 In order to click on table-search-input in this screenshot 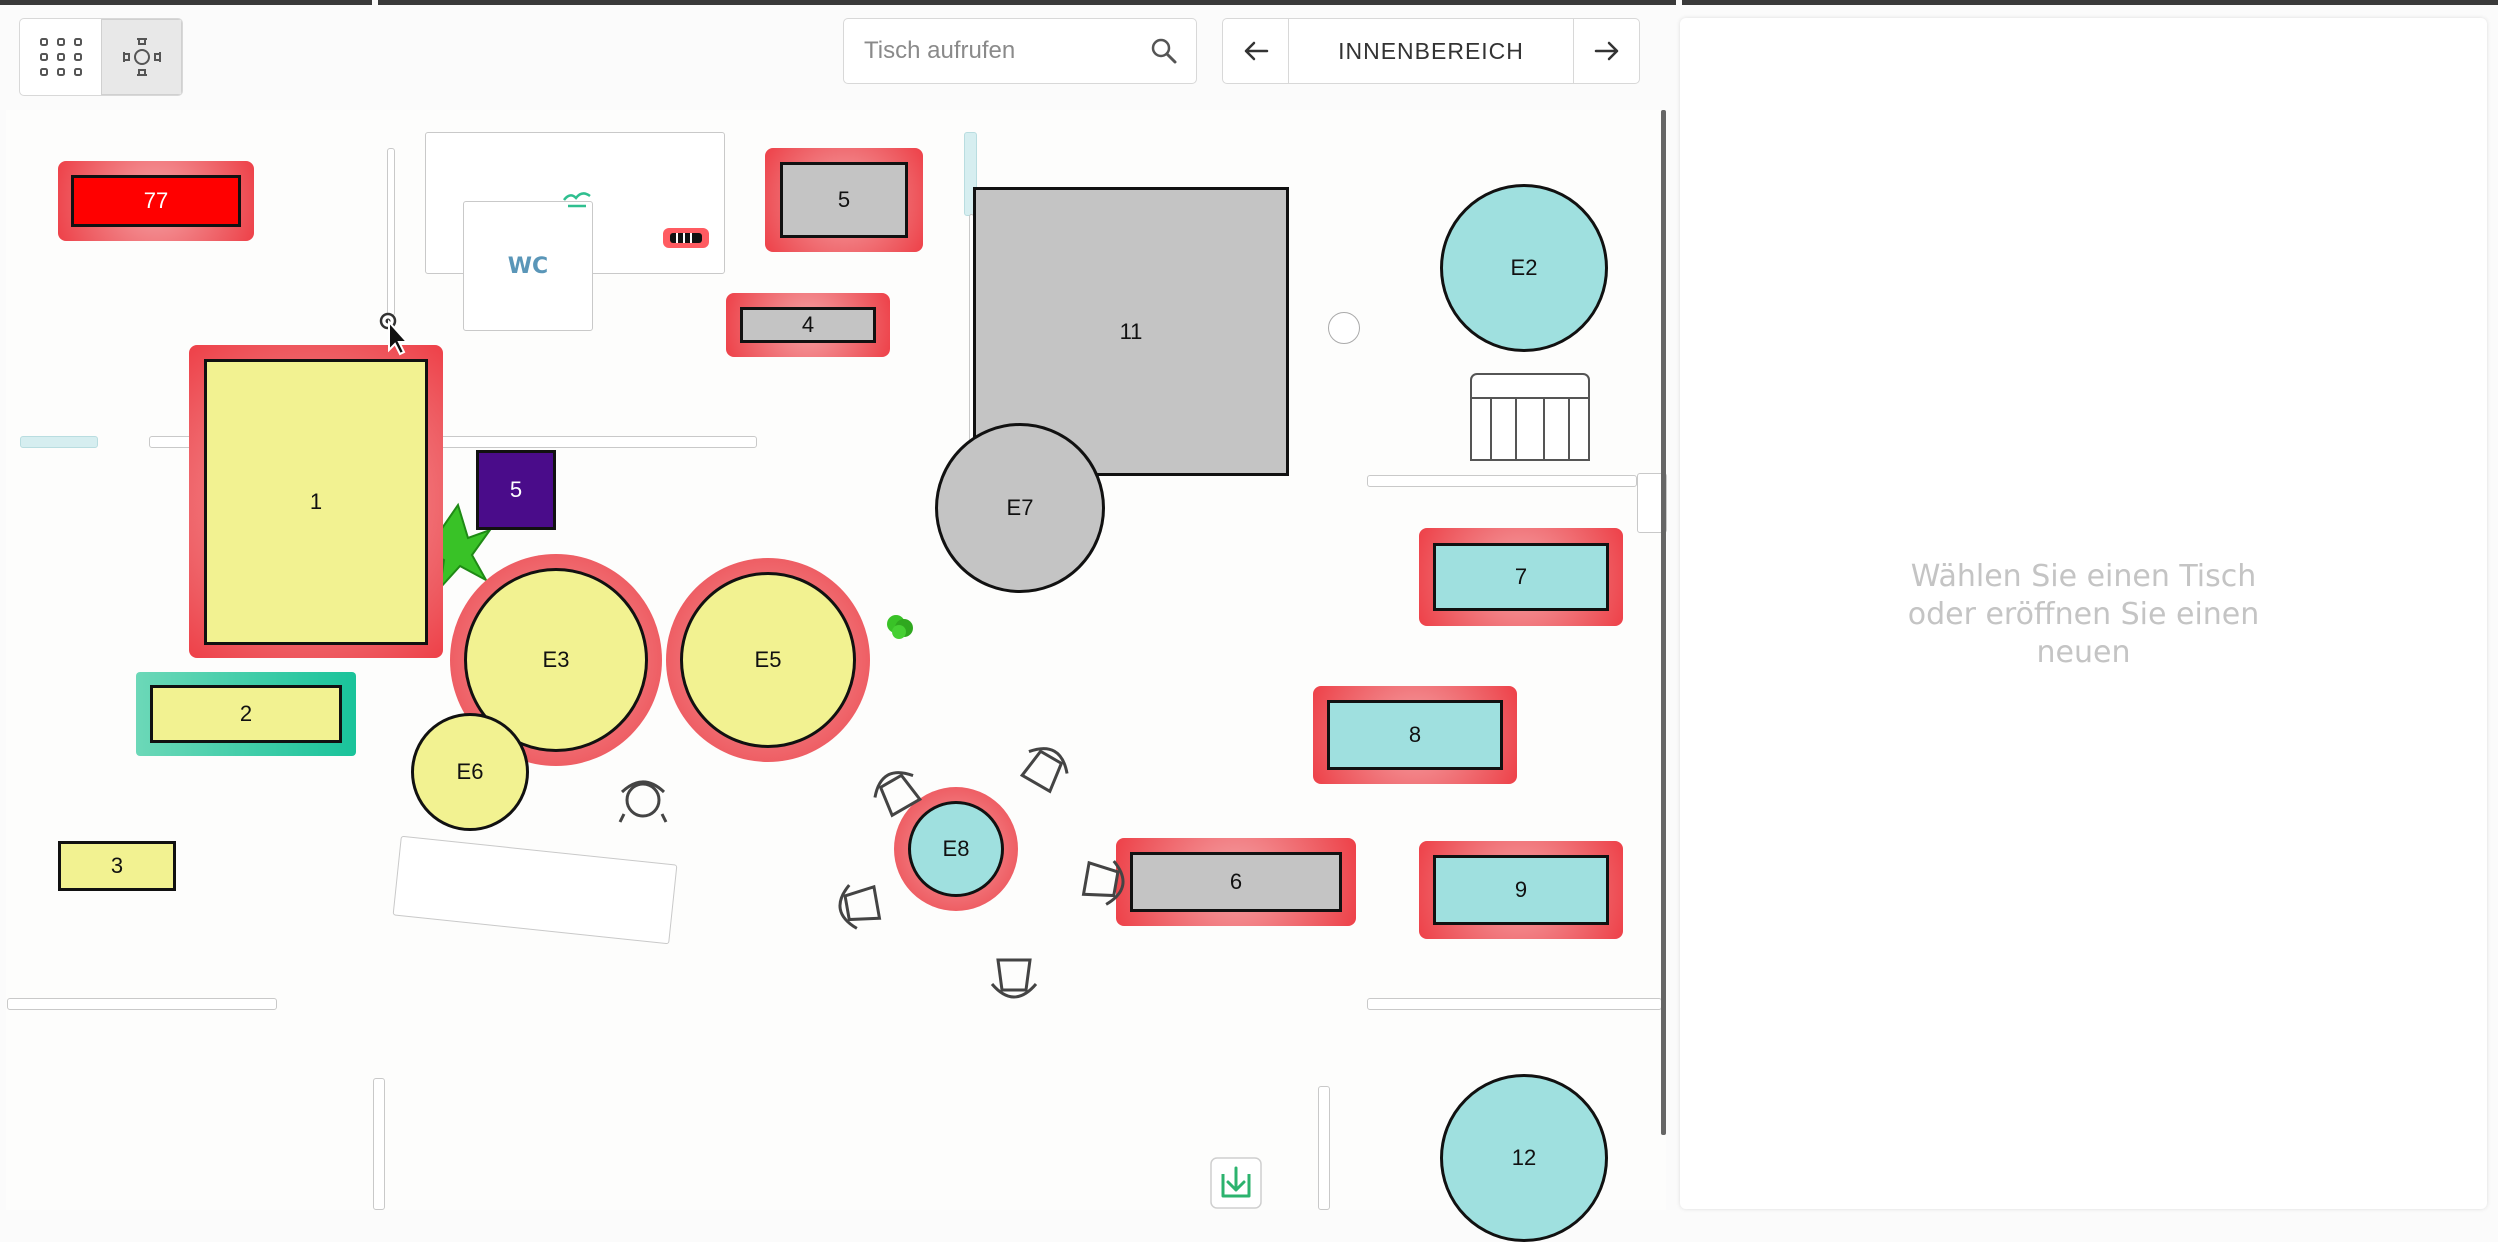, I will do `click(999, 51)`.